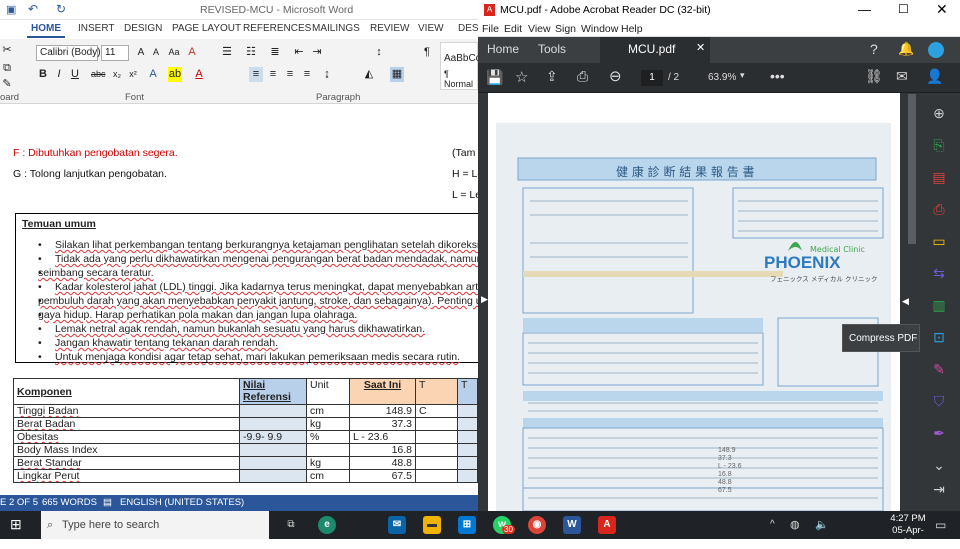 The height and width of the screenshot is (549, 960). I want to click on increase-indent-icon: ⇥, so click(317, 52).